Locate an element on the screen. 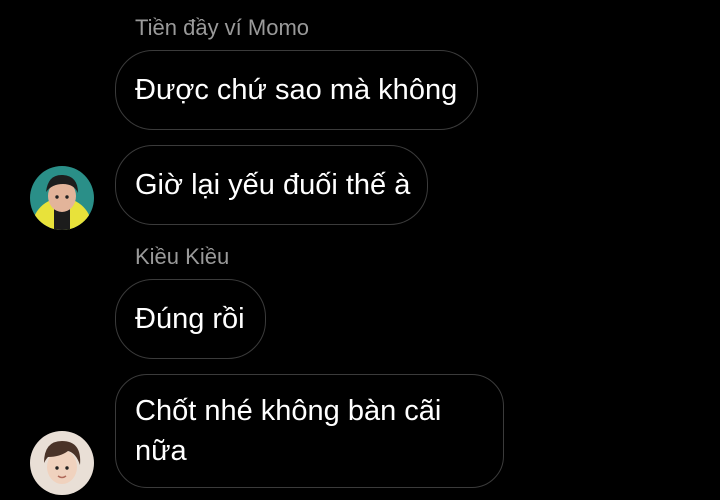 The height and width of the screenshot is (500, 720). message-text-line1: Chốt nhé không bàn cãi is located at coordinates (288, 411).